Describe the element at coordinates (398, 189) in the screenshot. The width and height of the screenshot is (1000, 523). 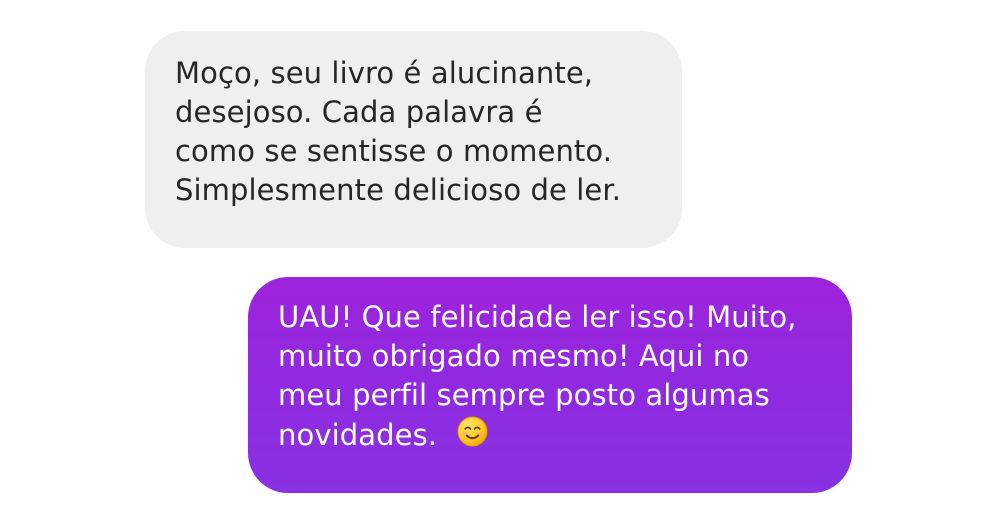
I see `message-line: Simplesmente delicioso de ler.` at that location.